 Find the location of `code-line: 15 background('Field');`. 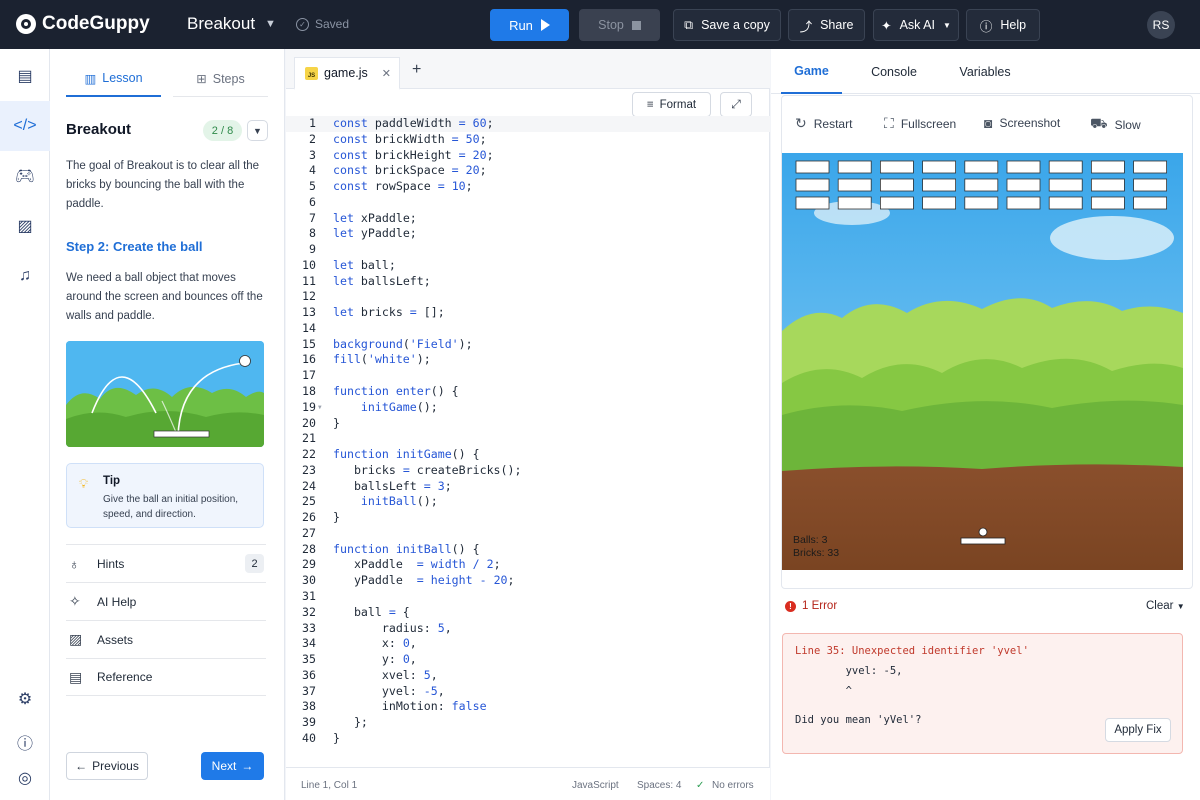

code-line: 15 background('Field'); is located at coordinates (528, 345).